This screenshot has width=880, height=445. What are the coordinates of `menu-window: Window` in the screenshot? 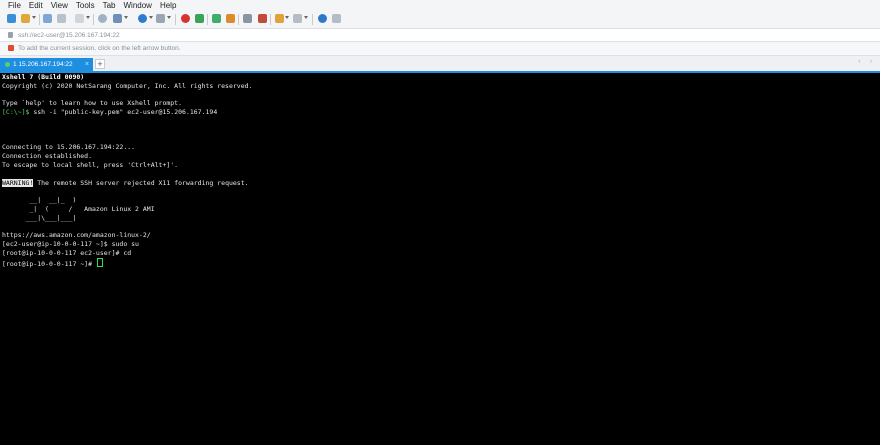 It's located at (137, 5).